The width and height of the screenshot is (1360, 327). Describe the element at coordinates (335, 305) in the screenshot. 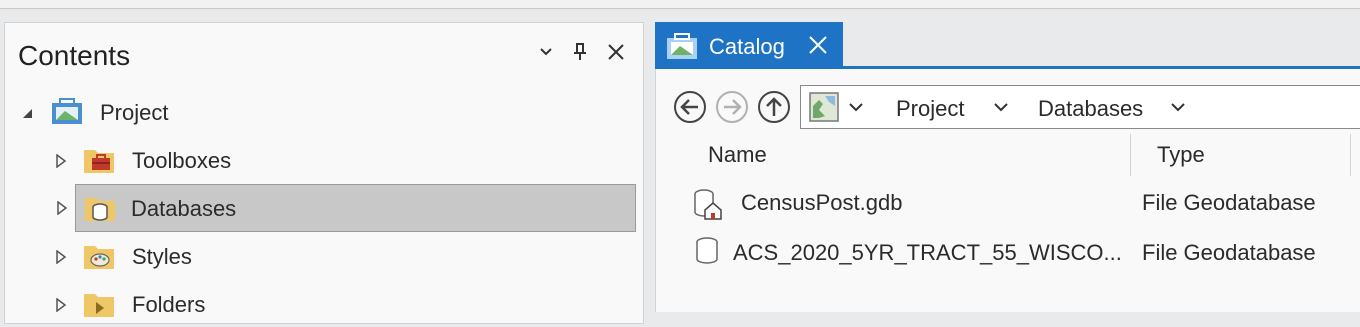

I see `tree-item-folders: Folders` at that location.